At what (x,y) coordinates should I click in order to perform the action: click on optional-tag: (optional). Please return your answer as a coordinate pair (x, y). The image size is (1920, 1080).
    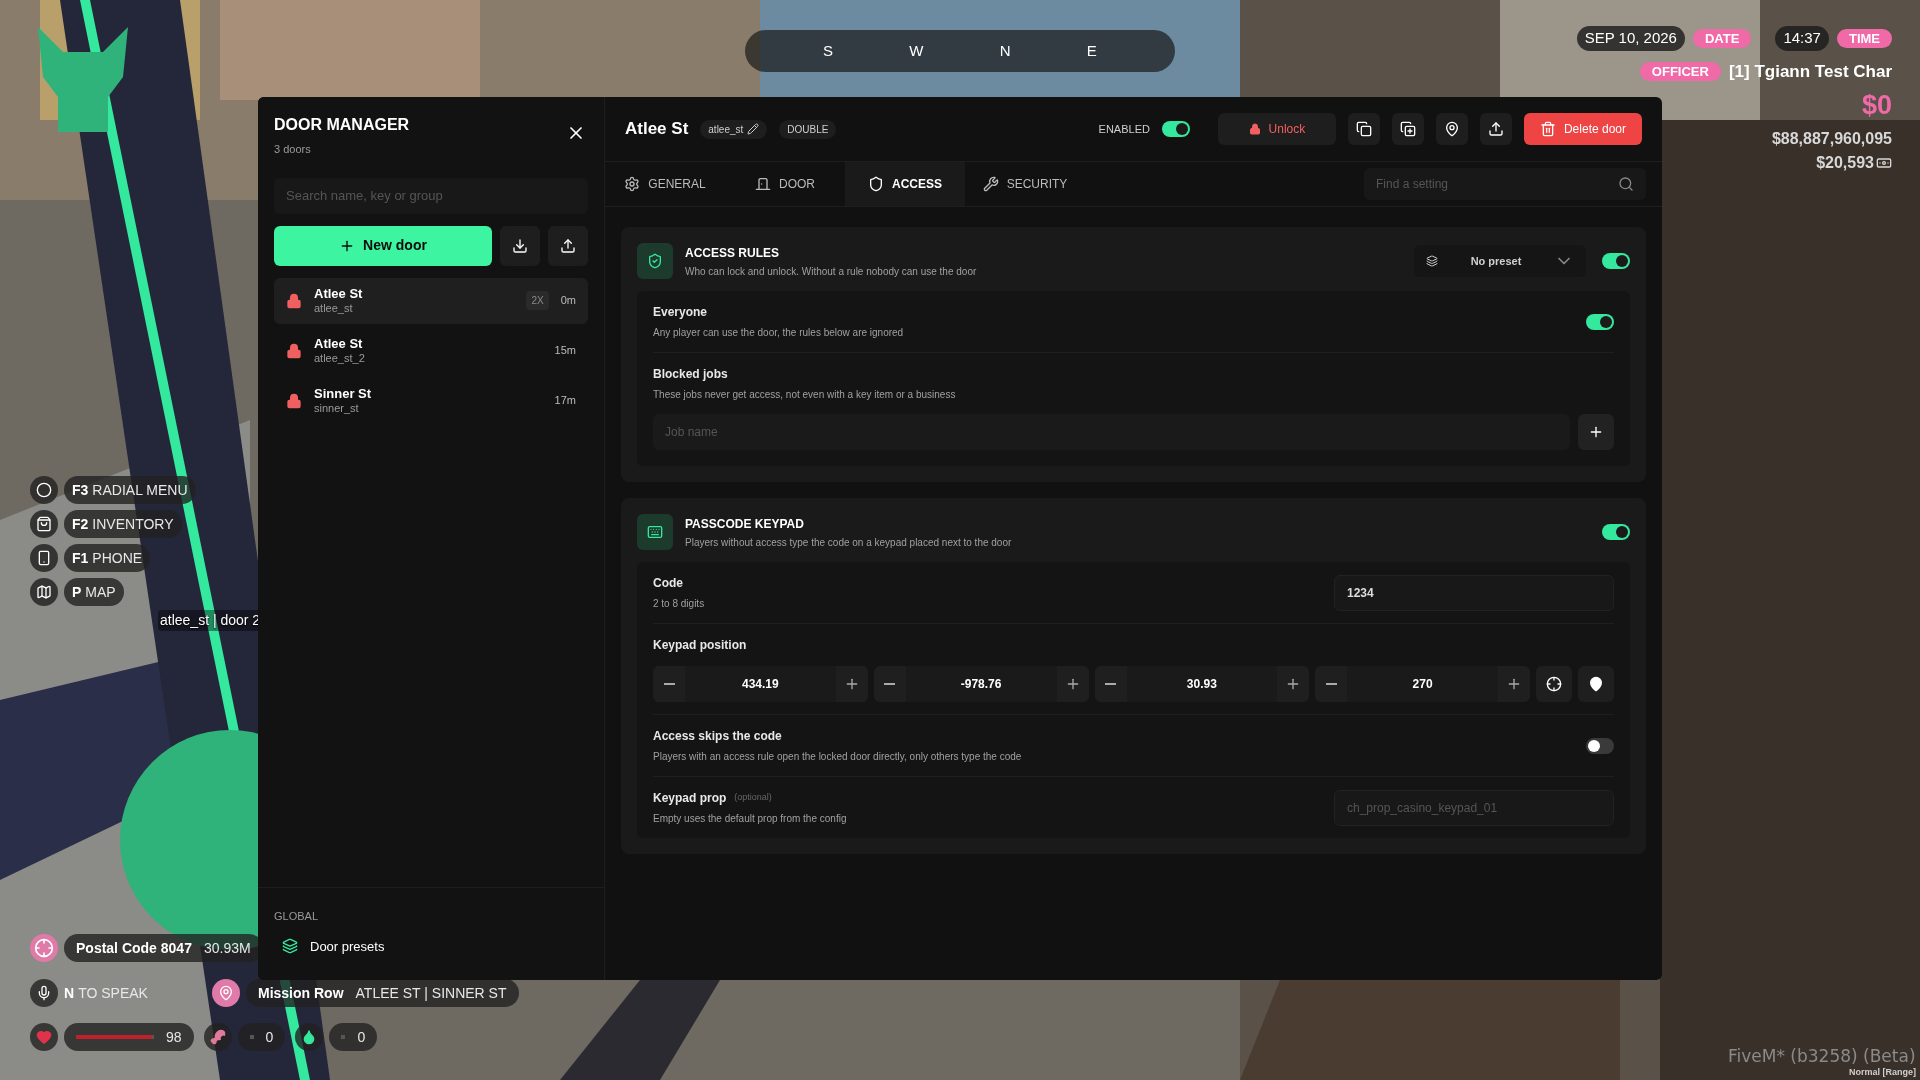
    Looking at the image, I should click on (753, 798).